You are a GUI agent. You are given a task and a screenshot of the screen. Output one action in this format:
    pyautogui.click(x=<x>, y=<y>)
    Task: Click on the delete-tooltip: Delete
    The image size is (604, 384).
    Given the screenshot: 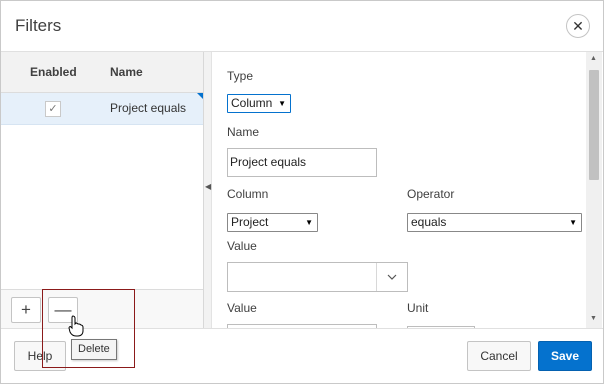 What is the action you would take?
    pyautogui.click(x=94, y=349)
    